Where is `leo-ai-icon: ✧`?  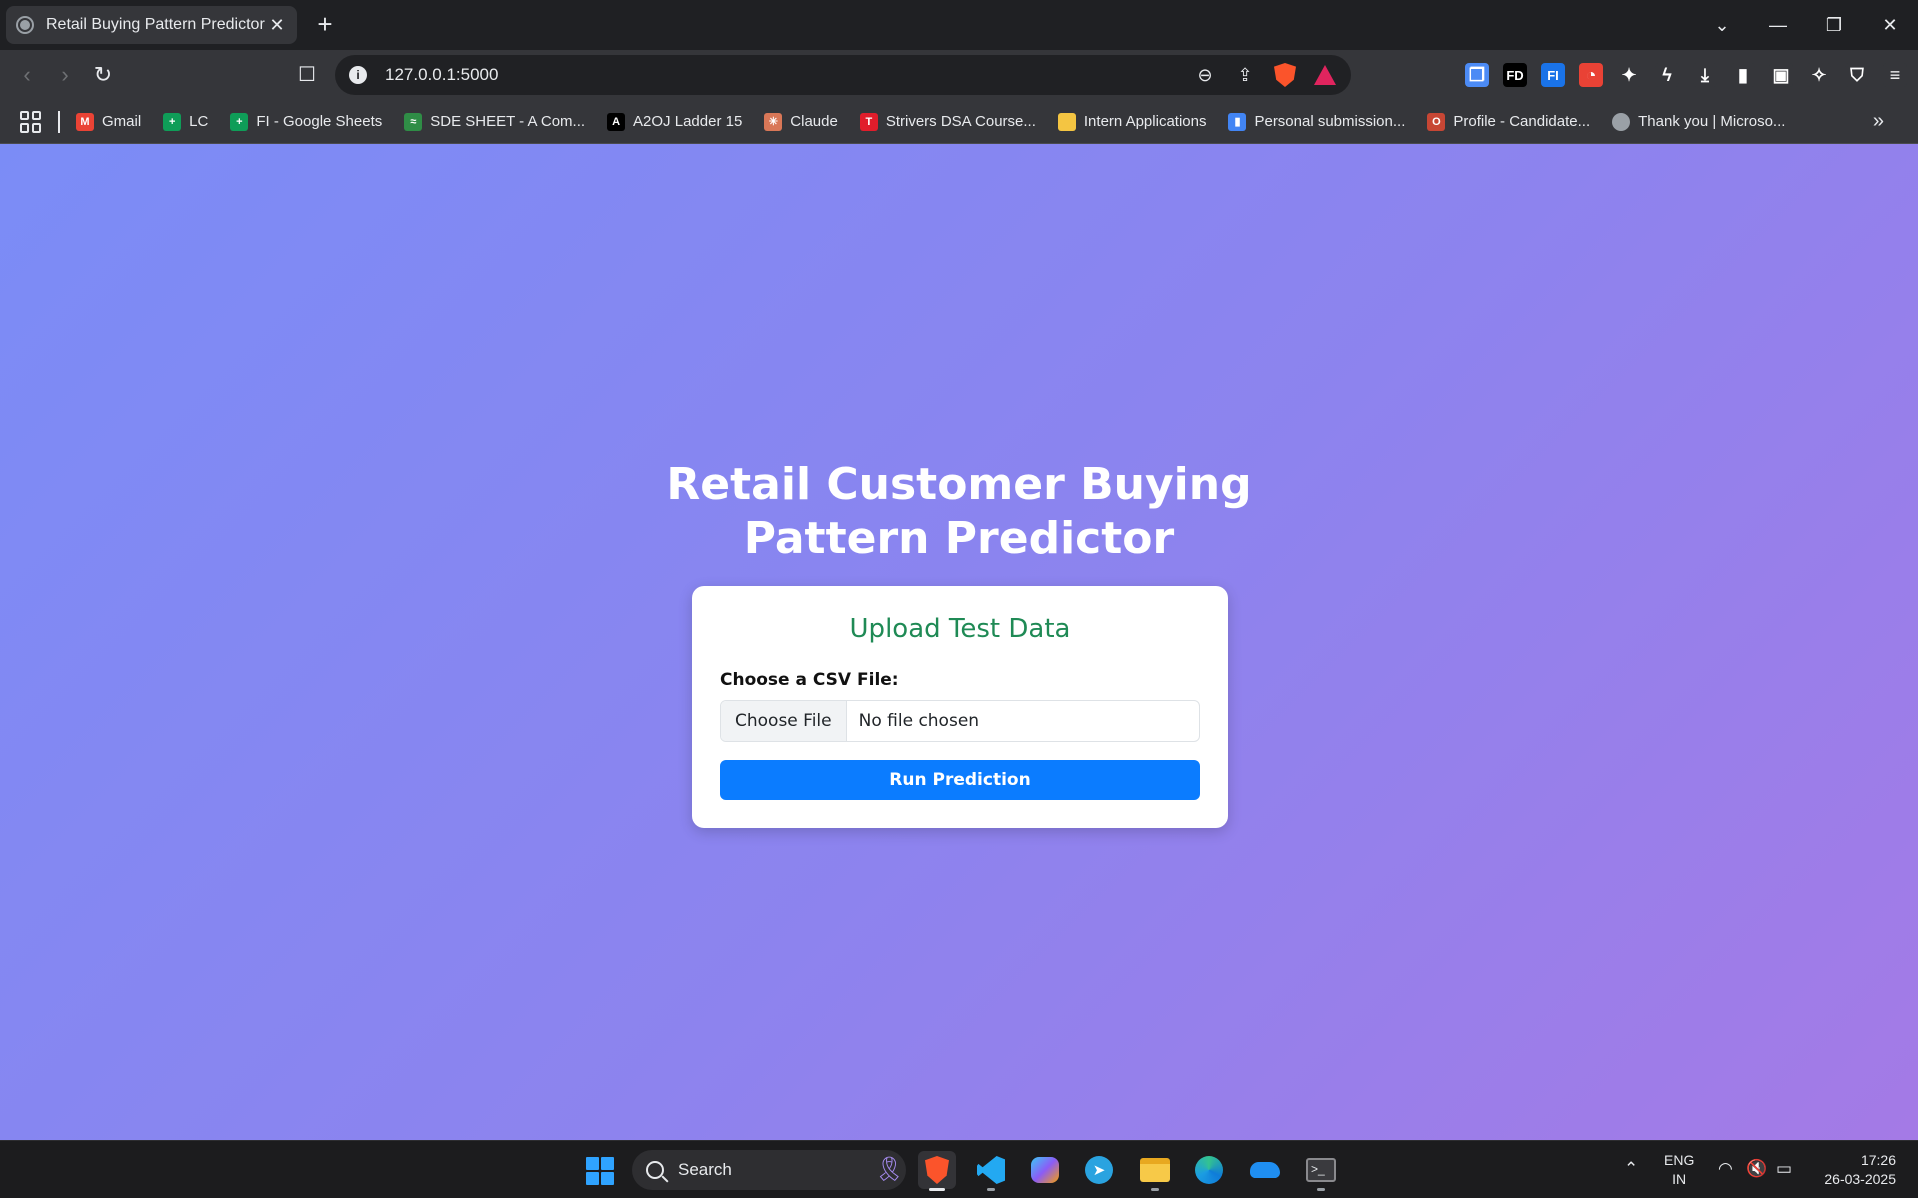 leo-ai-icon: ✧ is located at coordinates (1819, 75).